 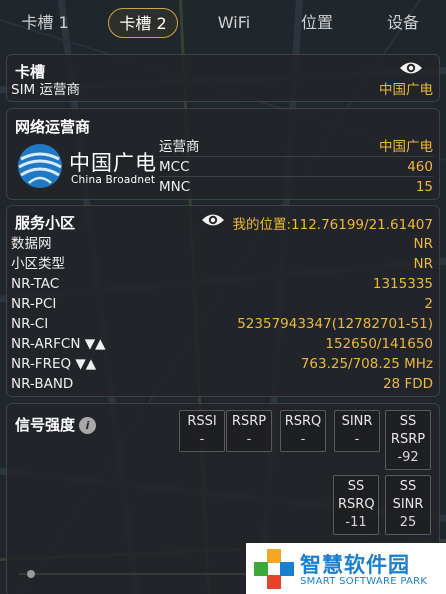 What do you see at coordinates (335, 324) in the screenshot?
I see `row-value: 52357943347(12782701-51)` at bounding box center [335, 324].